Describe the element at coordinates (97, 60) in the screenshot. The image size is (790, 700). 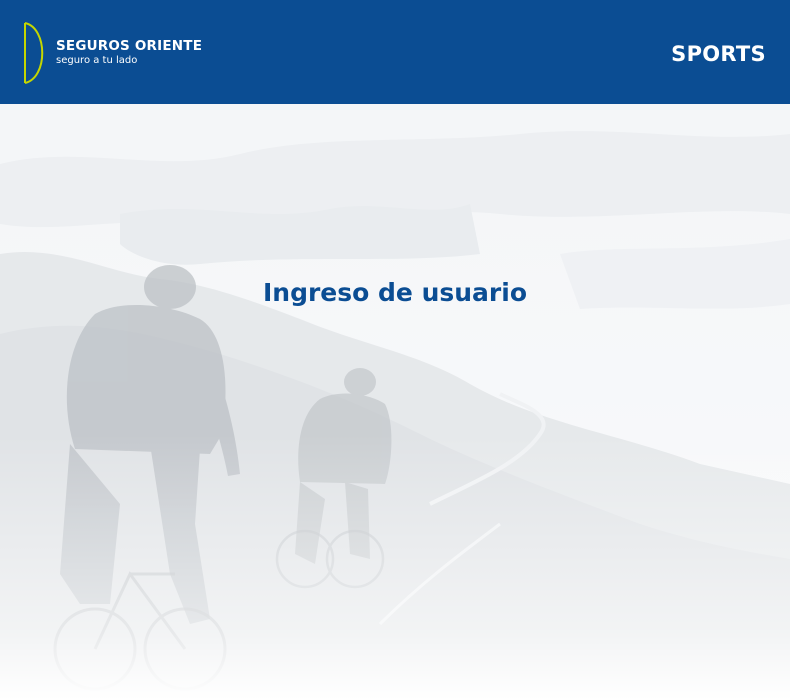
I see `brand-tagline: seguro a tu lado` at that location.